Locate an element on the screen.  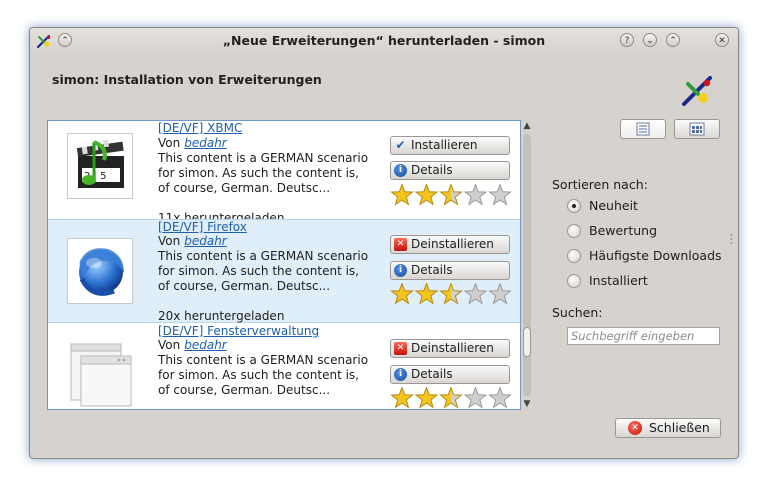
search-label: Suchen: is located at coordinates (577, 312).